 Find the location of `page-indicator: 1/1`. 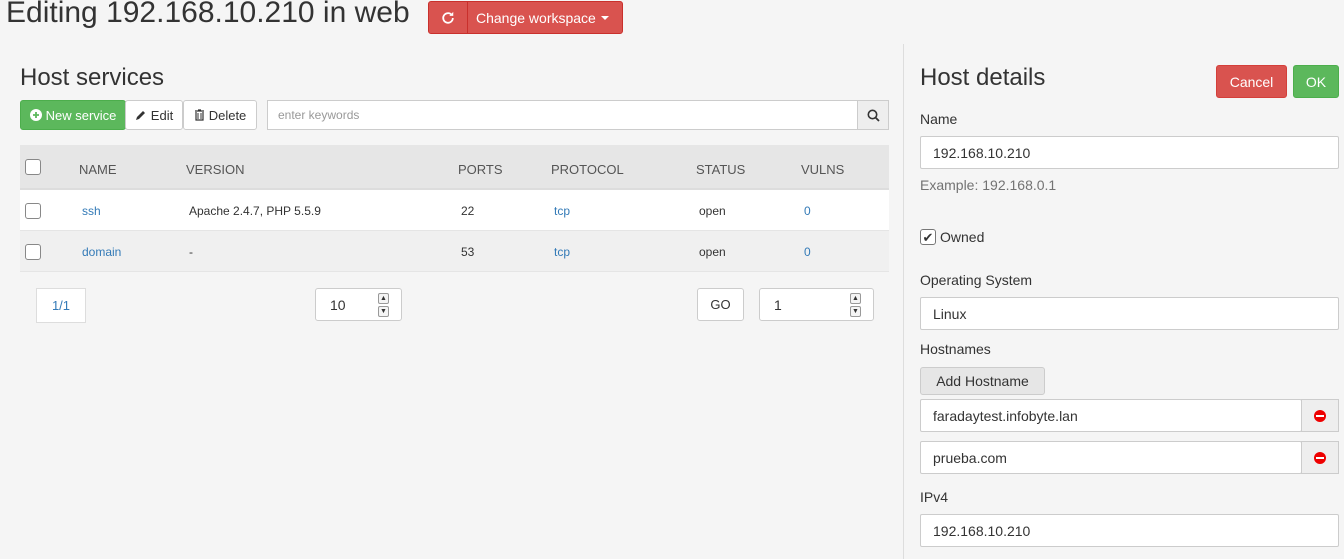

page-indicator: 1/1 is located at coordinates (61, 305).